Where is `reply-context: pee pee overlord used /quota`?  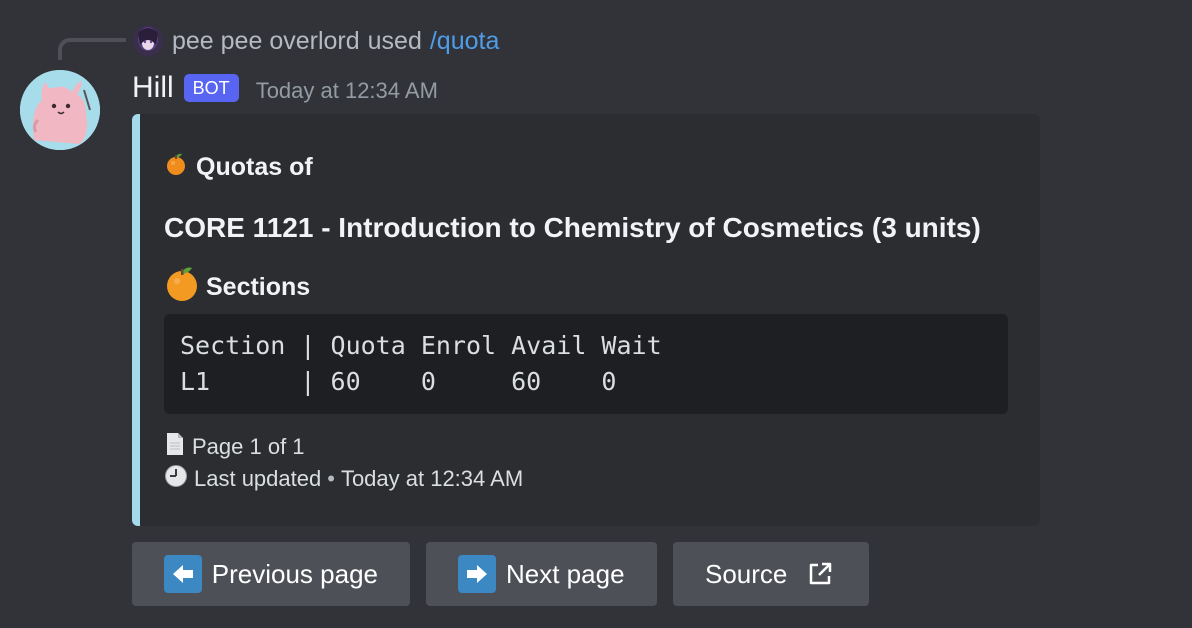
reply-context: pee pee overlord used /quota is located at coordinates (315, 41).